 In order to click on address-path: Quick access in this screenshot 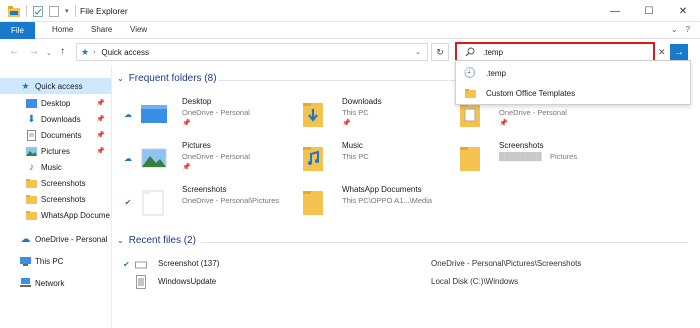, I will do `click(125, 52)`.